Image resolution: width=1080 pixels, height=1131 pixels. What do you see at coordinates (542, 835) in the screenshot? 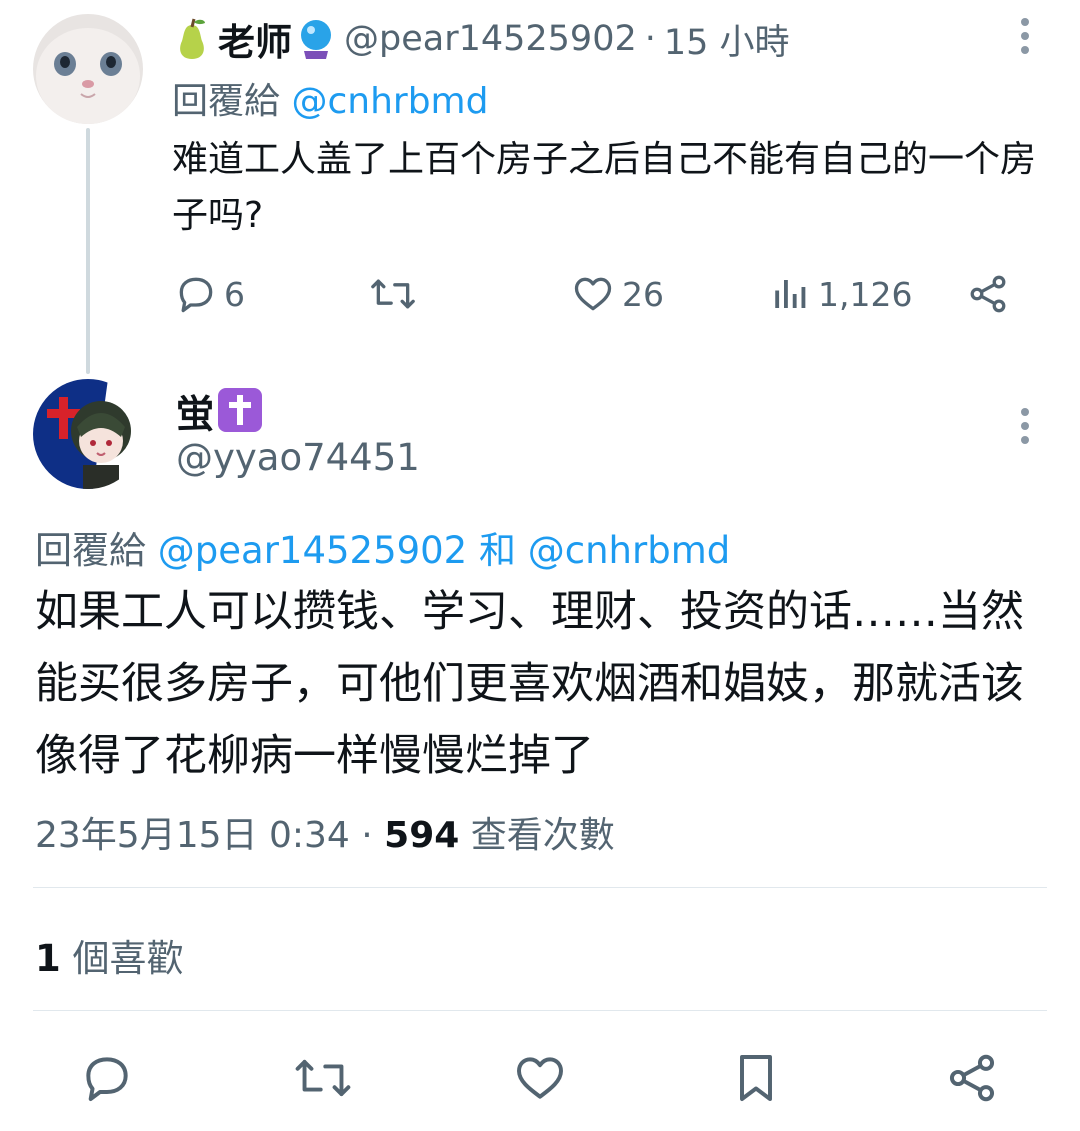
I see `view-label: 查看次數` at bounding box center [542, 835].